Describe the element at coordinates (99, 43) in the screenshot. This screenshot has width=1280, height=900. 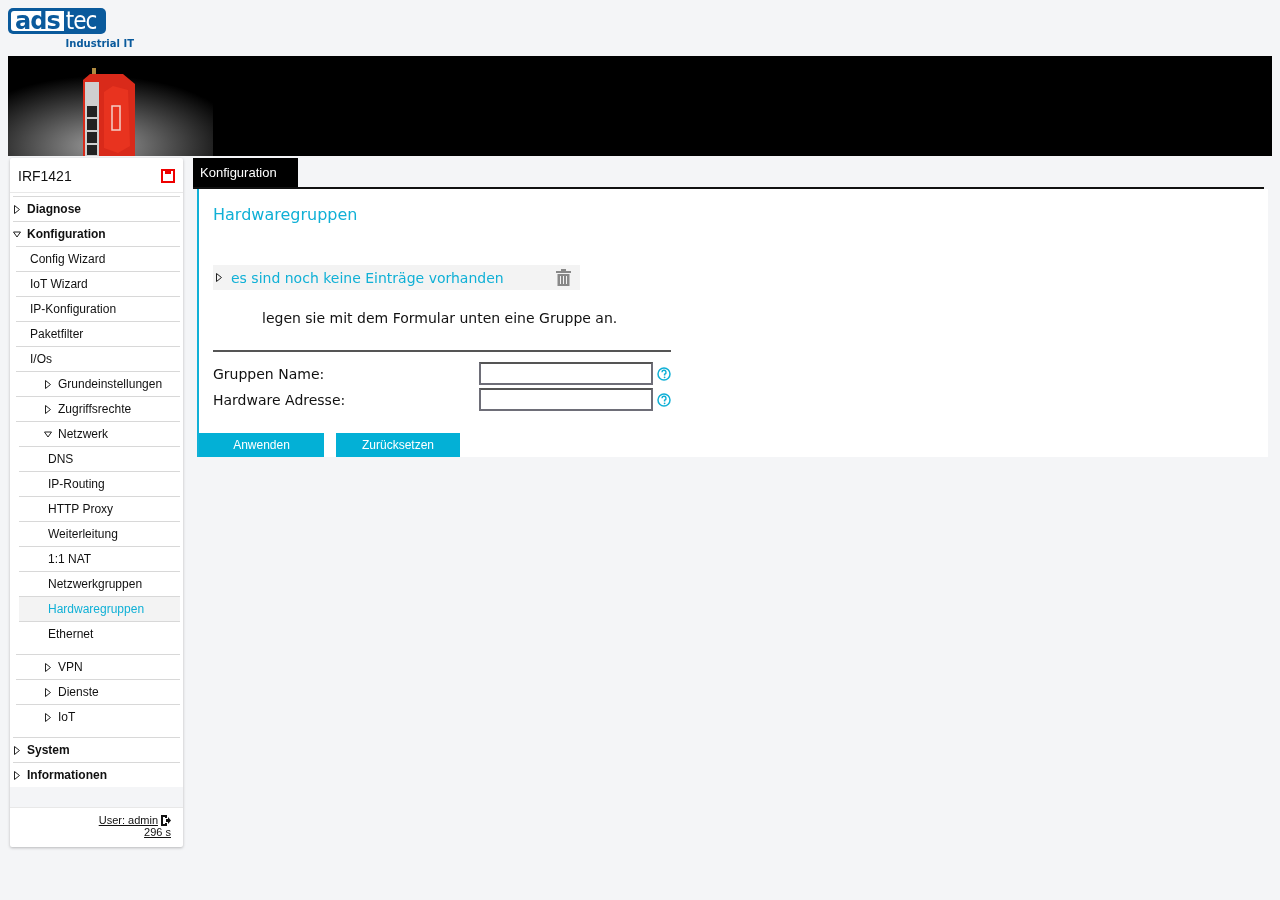
I see `logo-tagline: Industrial IT` at that location.